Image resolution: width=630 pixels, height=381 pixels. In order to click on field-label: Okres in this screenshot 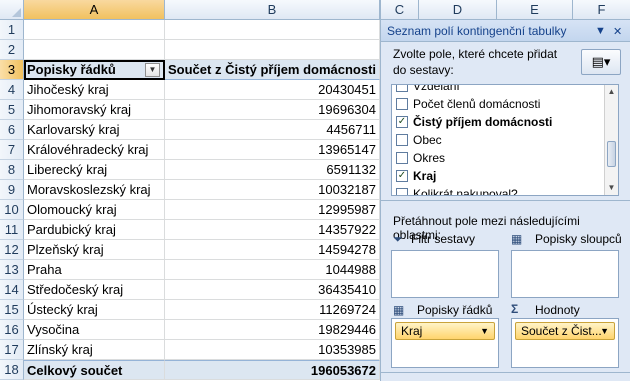, I will do `click(429, 158)`.